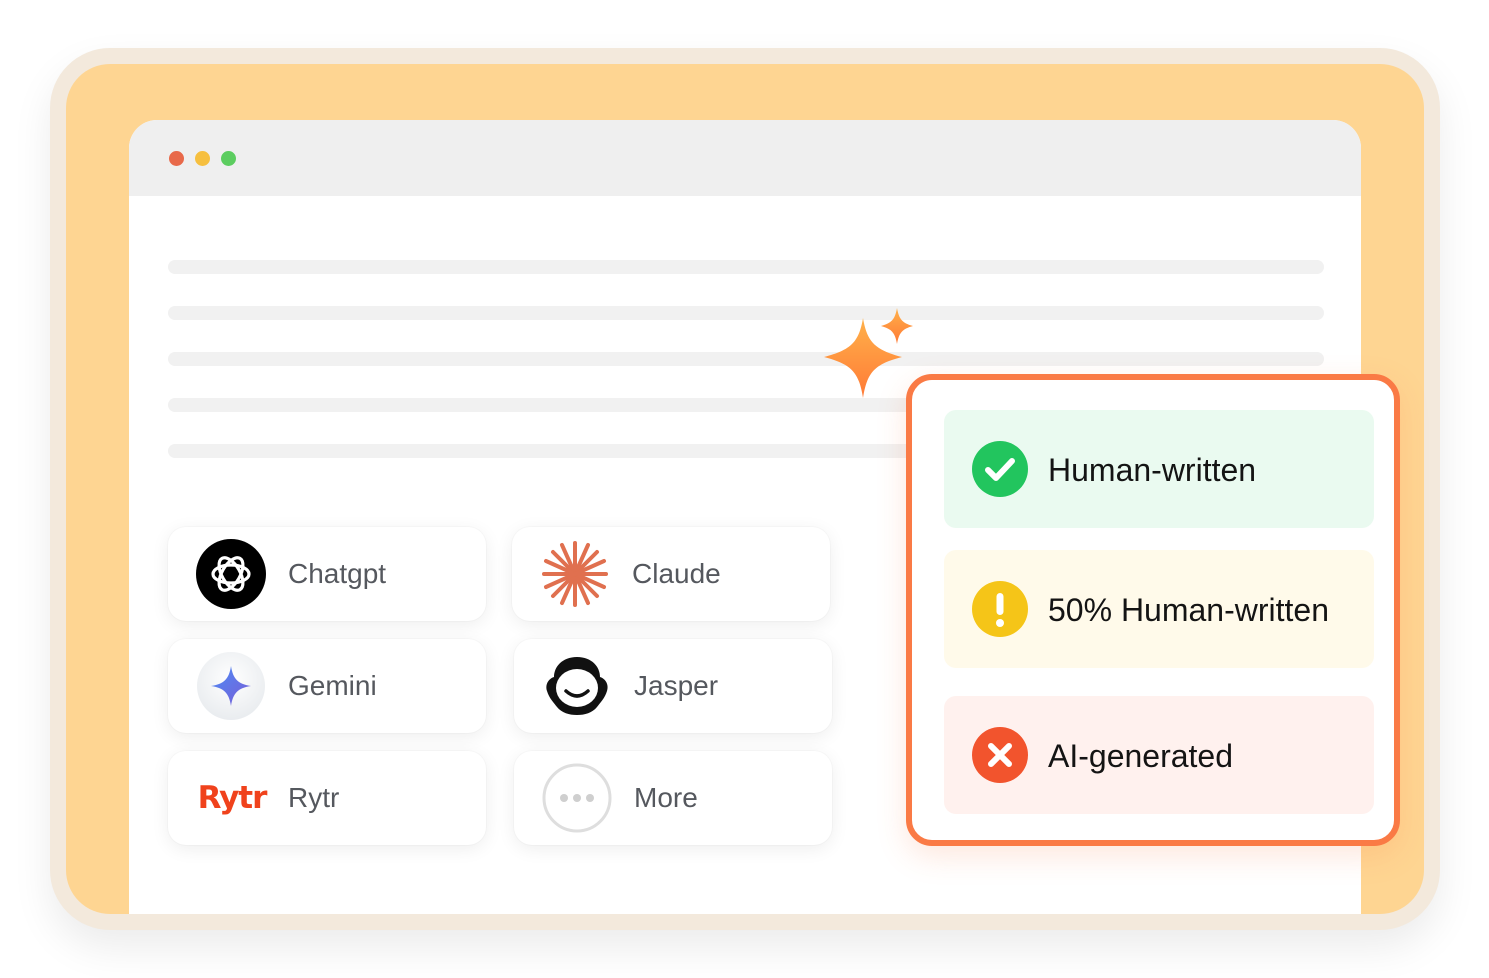  I want to click on sparkle-icon, so click(868, 353).